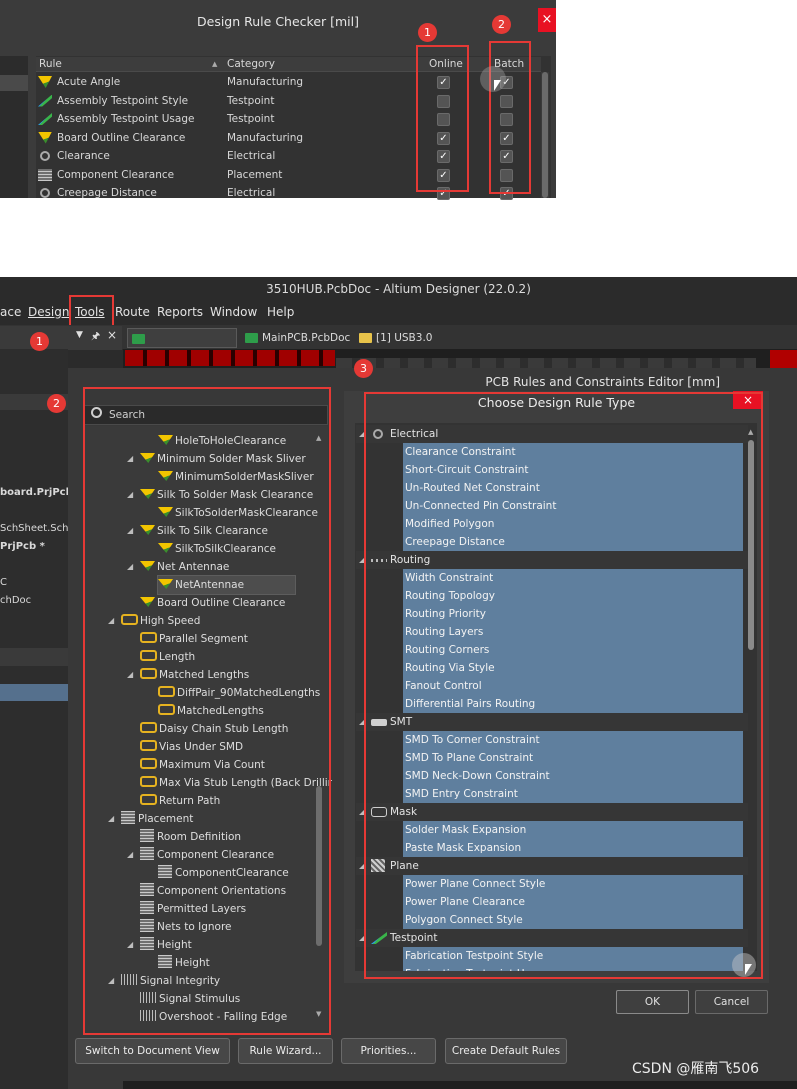 The height and width of the screenshot is (1089, 797). Describe the element at coordinates (460, 1085) in the screenshot. I see `status-bar` at that location.